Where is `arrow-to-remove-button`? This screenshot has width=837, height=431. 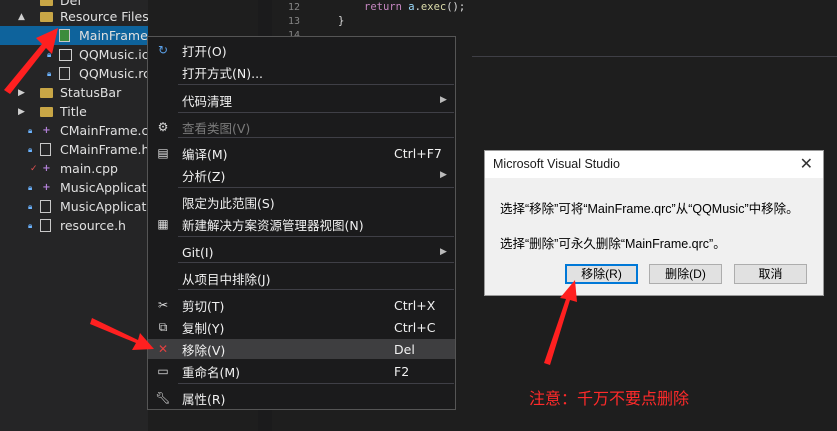
arrow-to-remove-button is located at coordinates (560, 322).